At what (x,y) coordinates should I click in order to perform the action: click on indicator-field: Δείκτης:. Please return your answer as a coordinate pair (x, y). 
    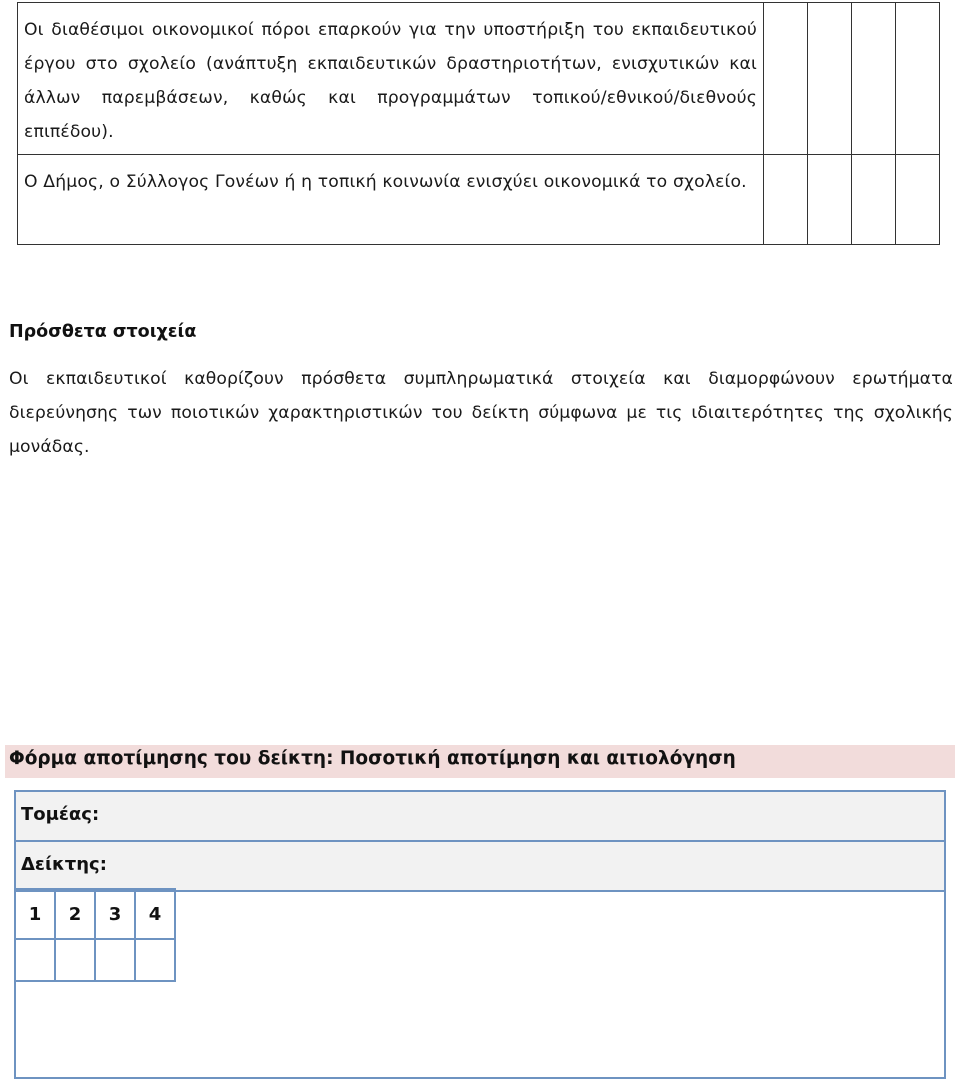
    Looking at the image, I should click on (480, 867).